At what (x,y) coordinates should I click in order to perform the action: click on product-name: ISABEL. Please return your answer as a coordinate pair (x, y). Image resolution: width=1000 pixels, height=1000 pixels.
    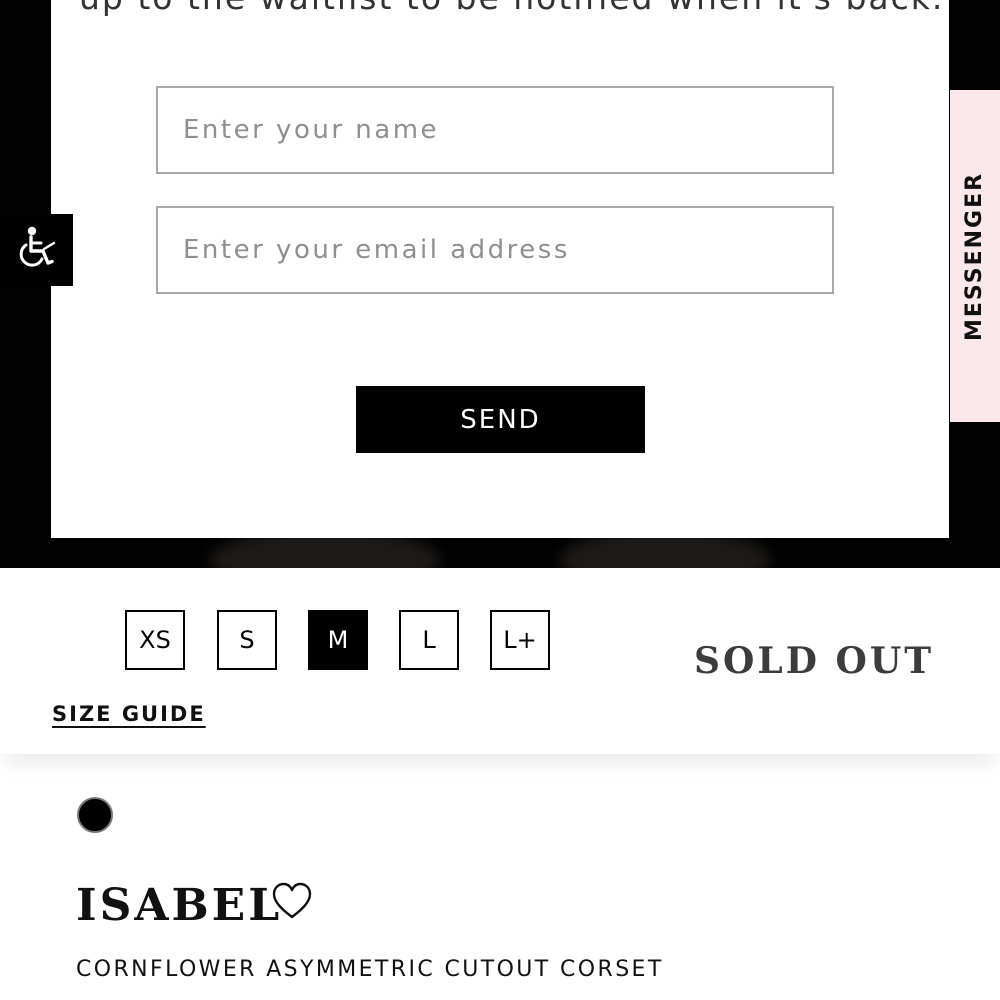
    Looking at the image, I should click on (179, 905).